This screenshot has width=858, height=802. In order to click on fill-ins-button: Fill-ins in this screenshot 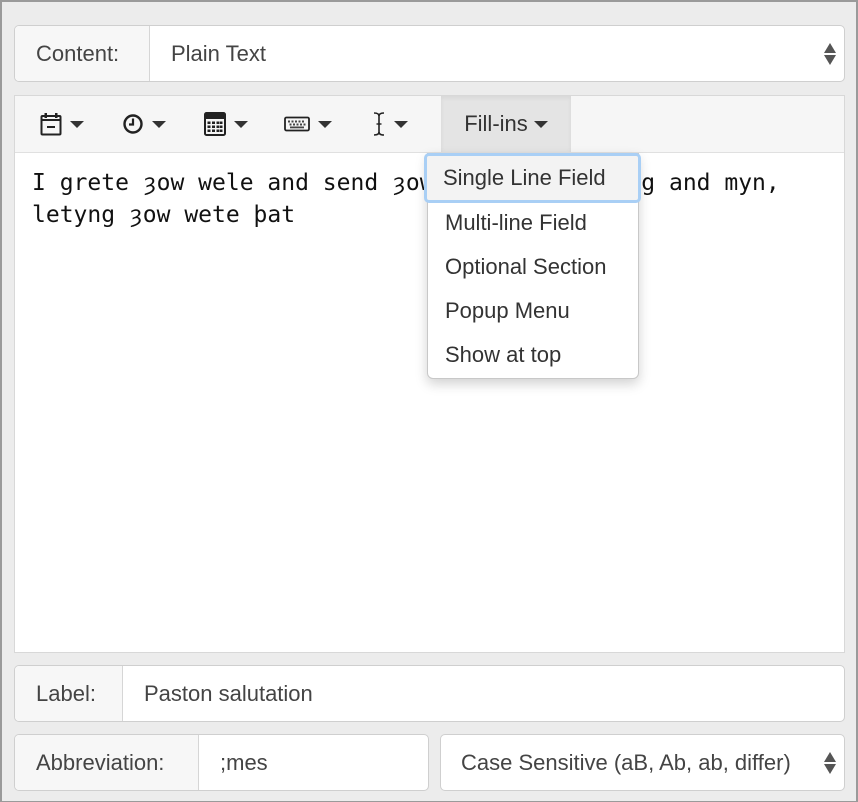, I will do `click(506, 124)`.